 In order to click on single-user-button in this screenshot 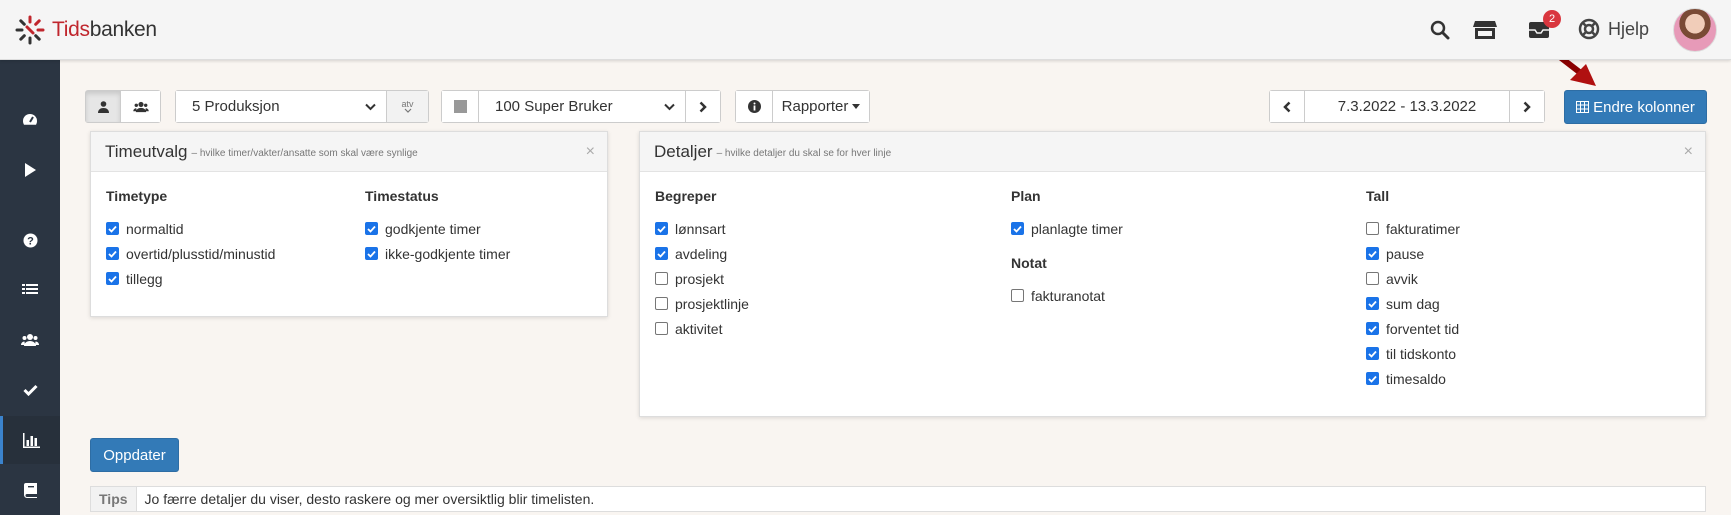, I will do `click(103, 106)`.